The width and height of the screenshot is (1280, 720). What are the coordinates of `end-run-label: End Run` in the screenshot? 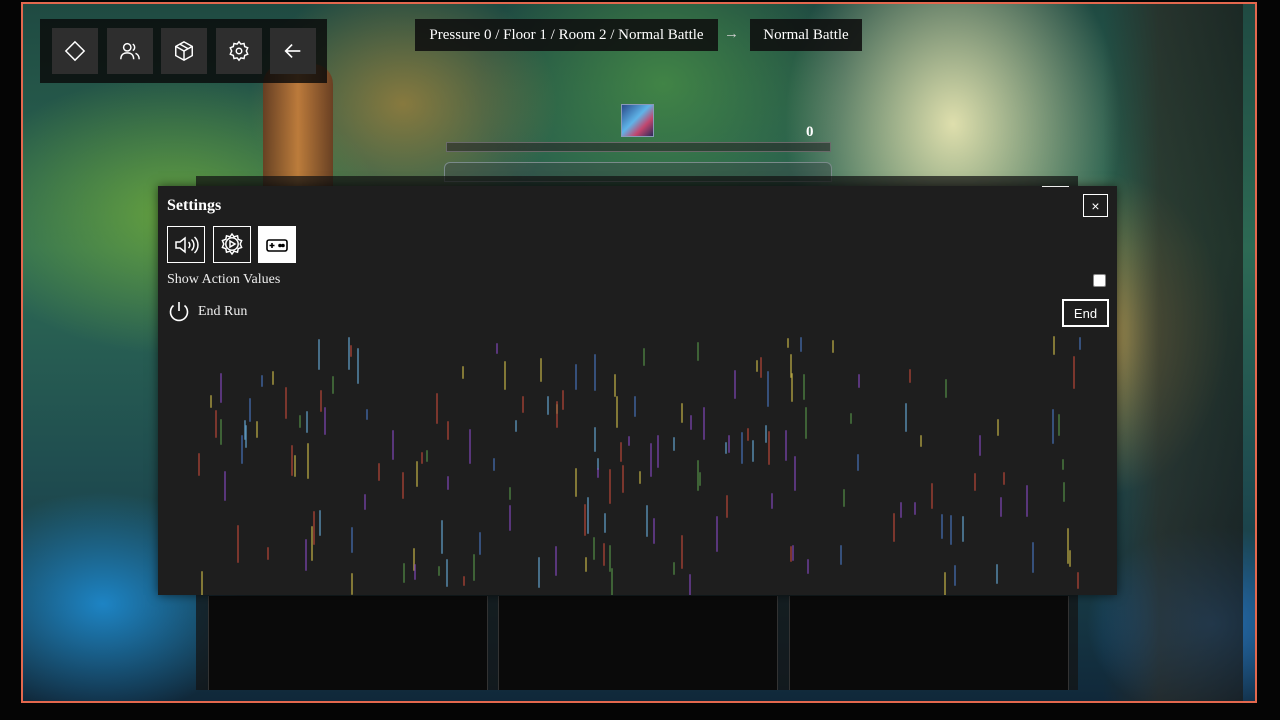 It's located at (223, 311).